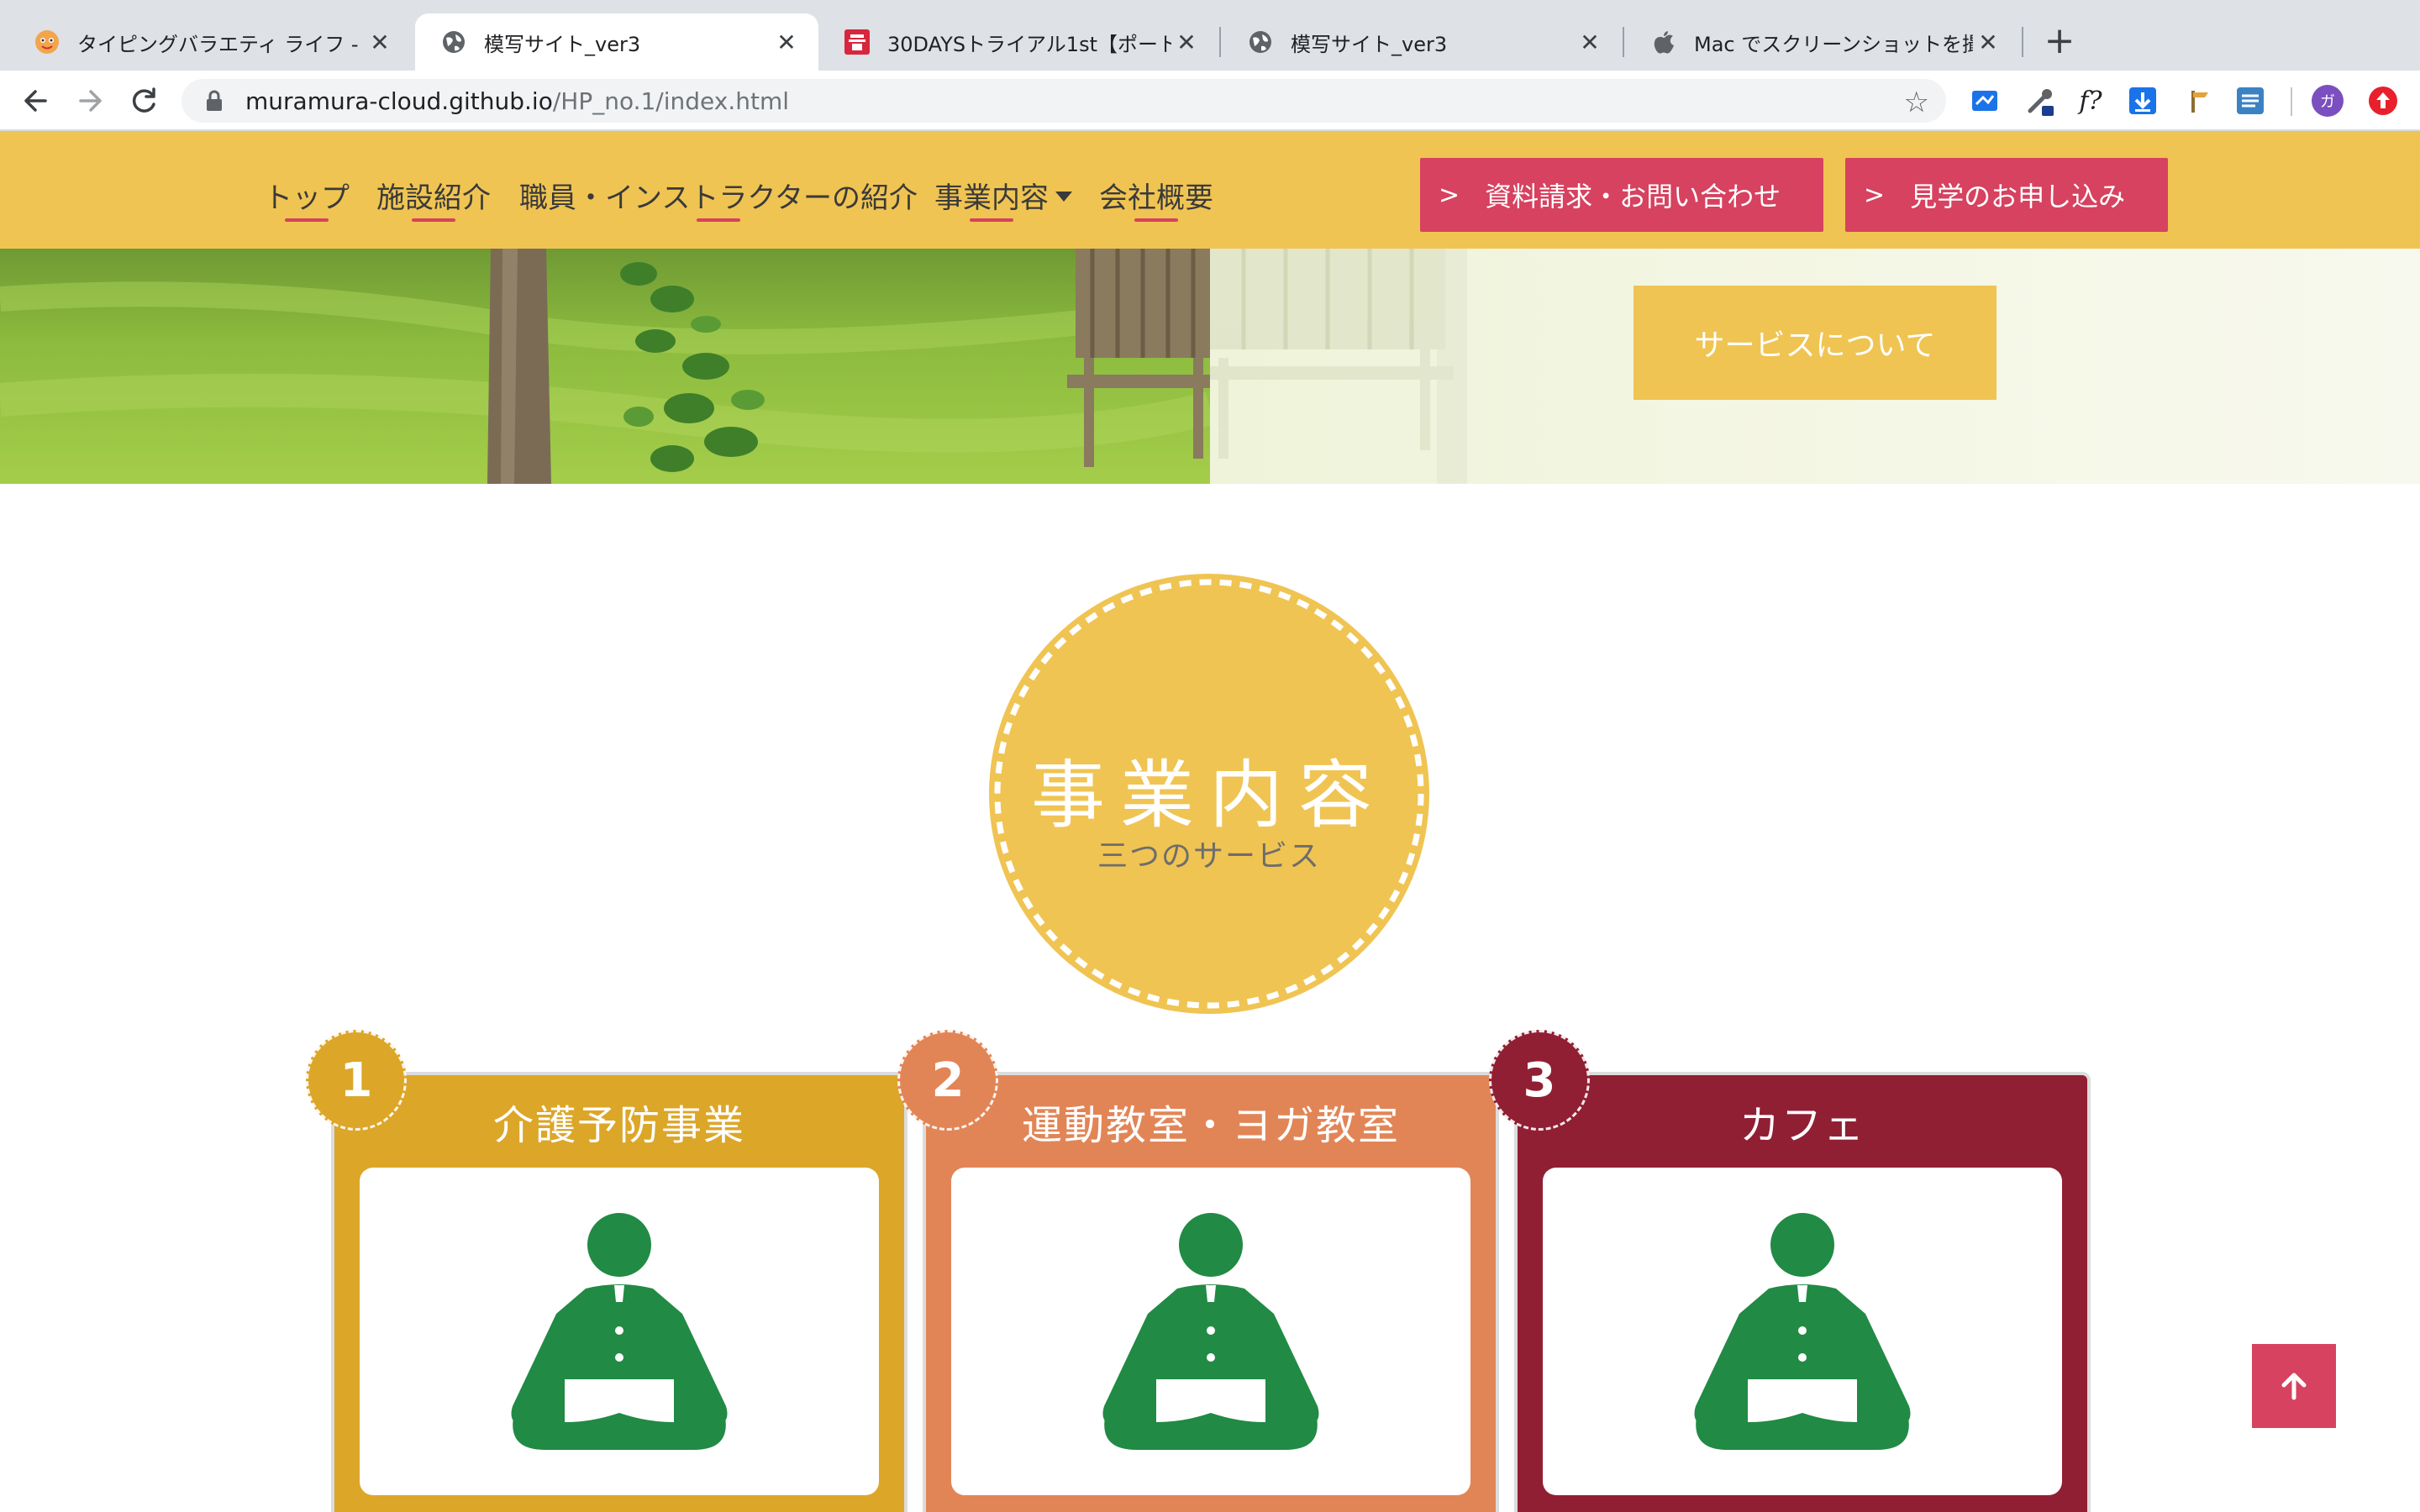  Describe the element at coordinates (618, 1125) in the screenshot. I see `service-title: 介護予防事業` at that location.